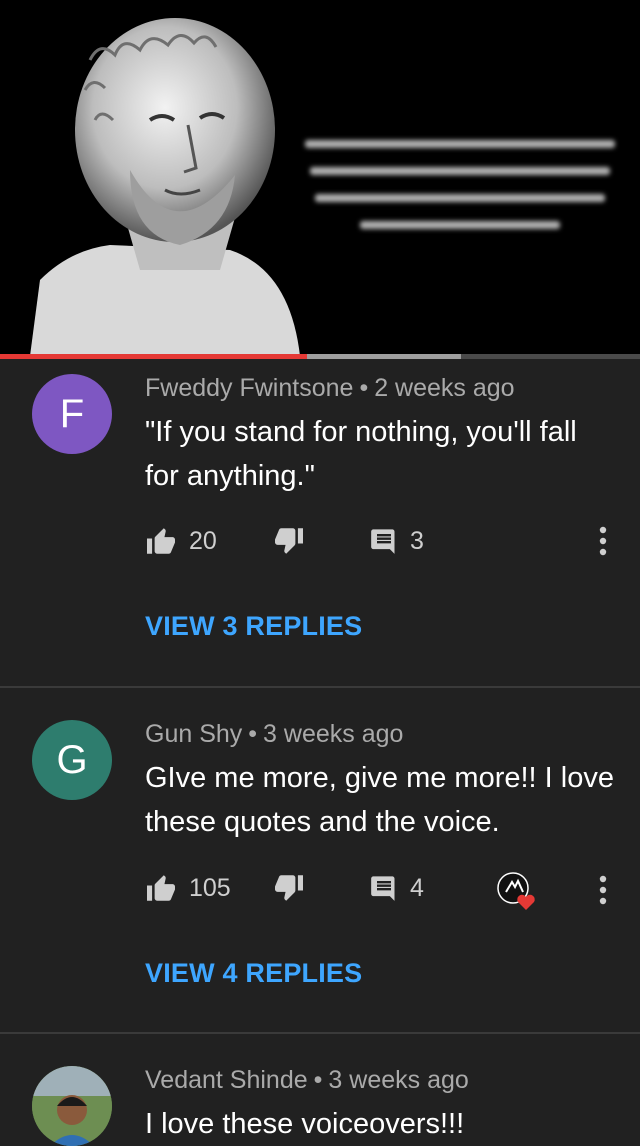 The height and width of the screenshot is (1146, 640). I want to click on avatar, so click(72, 1106).